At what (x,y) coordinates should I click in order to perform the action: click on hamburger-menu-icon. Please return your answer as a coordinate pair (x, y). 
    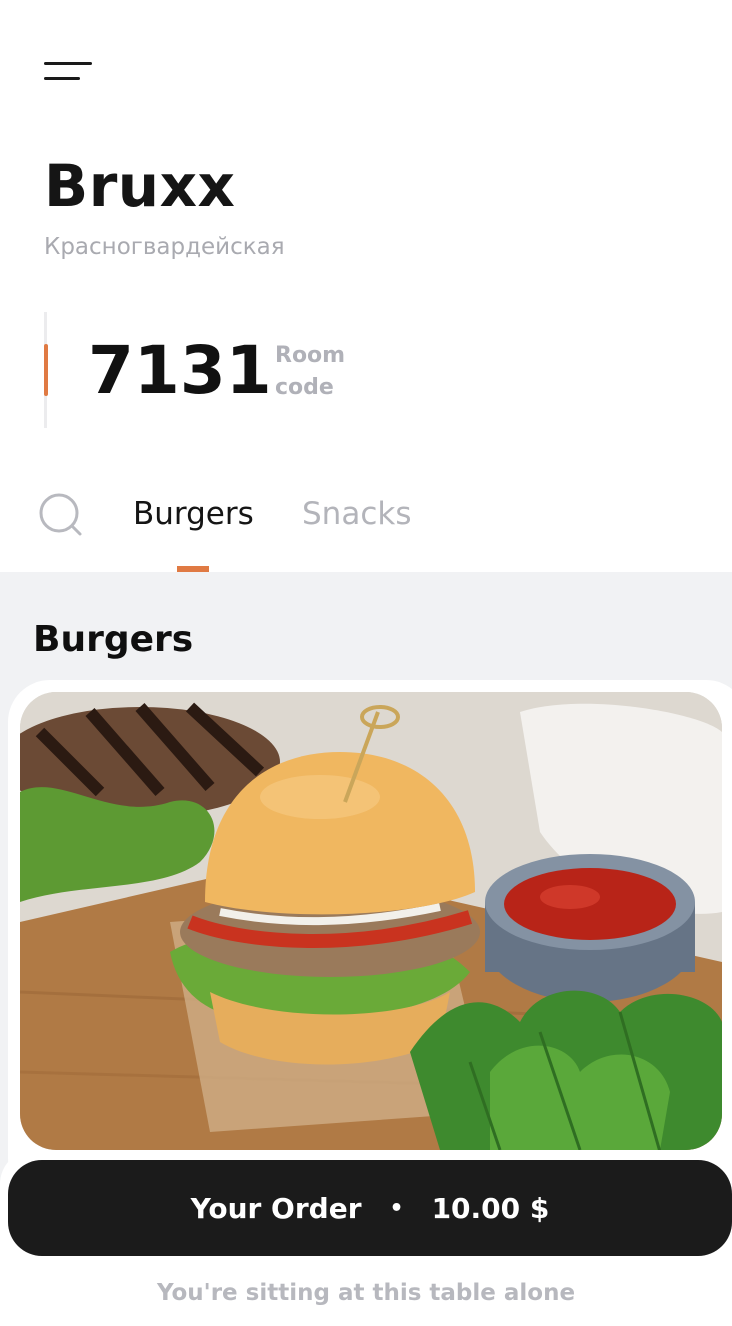
    Looking at the image, I should click on (68, 63).